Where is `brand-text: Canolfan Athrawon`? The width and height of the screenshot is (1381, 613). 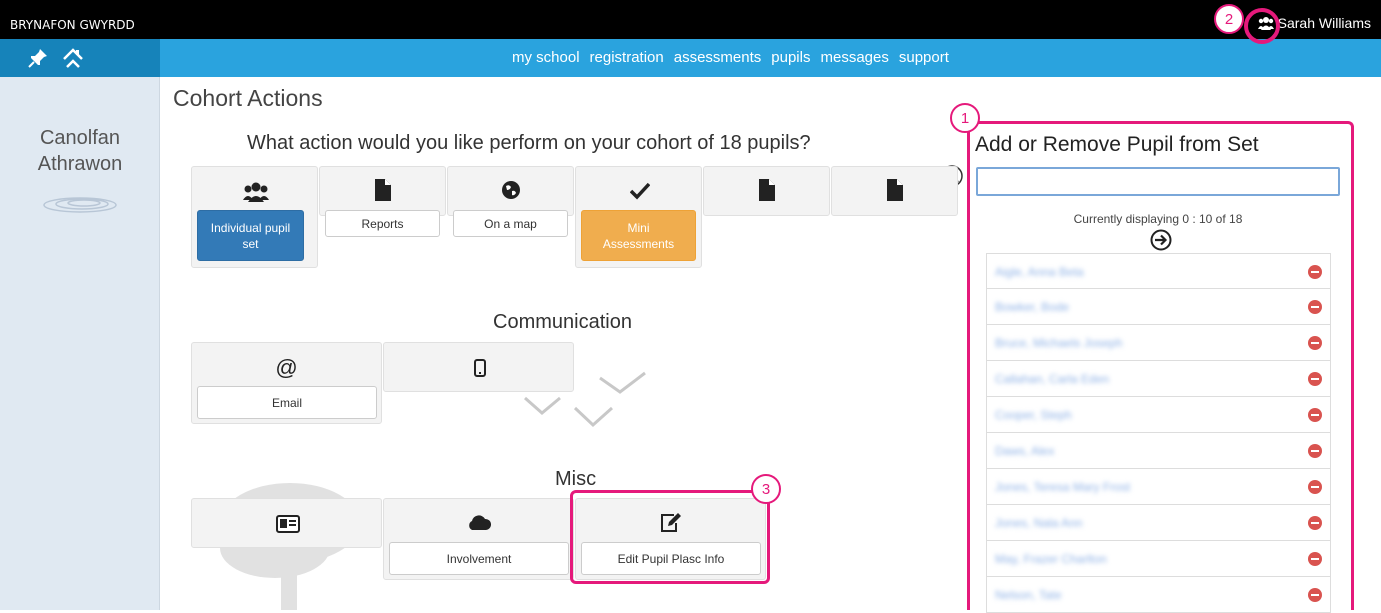 brand-text: Canolfan Athrawon is located at coordinates (80, 151).